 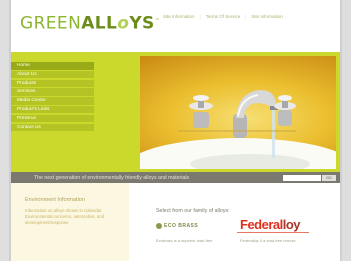 I want to click on federalloy-underline, so click(x=273, y=232).